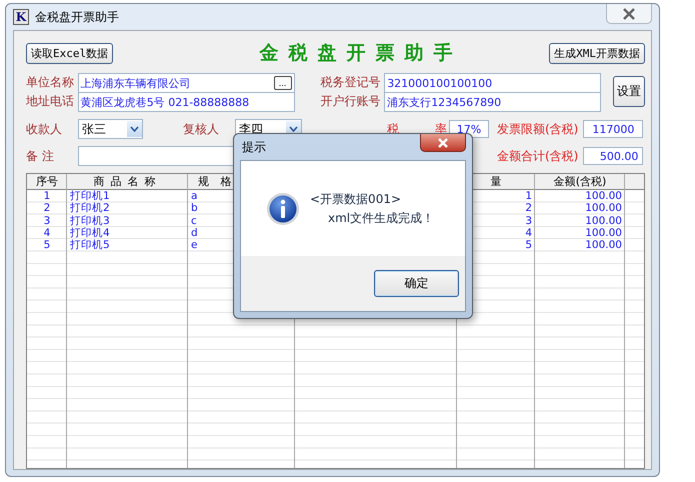 This screenshot has height=482, width=695. What do you see at coordinates (90, 245) in the screenshot?
I see `table-cell-text: 打印机5` at bounding box center [90, 245].